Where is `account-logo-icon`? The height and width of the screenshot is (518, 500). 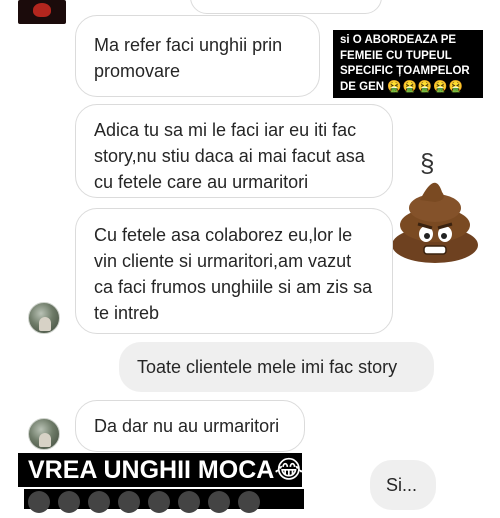
account-logo-icon is located at coordinates (42, 12).